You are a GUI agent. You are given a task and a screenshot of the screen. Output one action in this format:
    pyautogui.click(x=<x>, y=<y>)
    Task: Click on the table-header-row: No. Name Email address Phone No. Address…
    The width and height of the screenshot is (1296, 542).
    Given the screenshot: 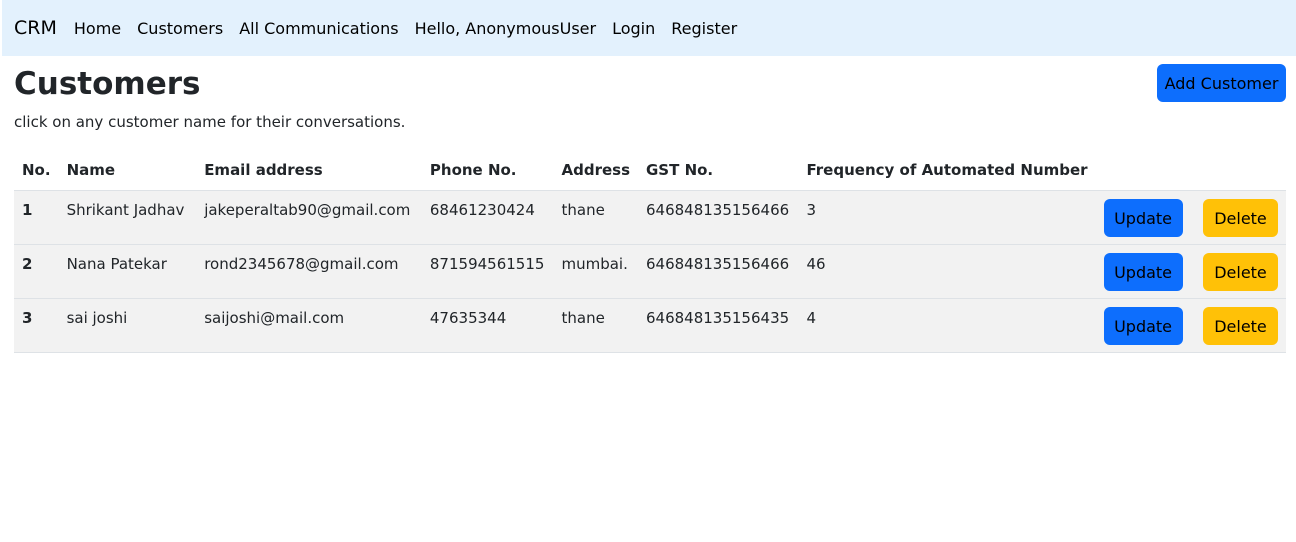 What is the action you would take?
    pyautogui.click(x=650, y=170)
    